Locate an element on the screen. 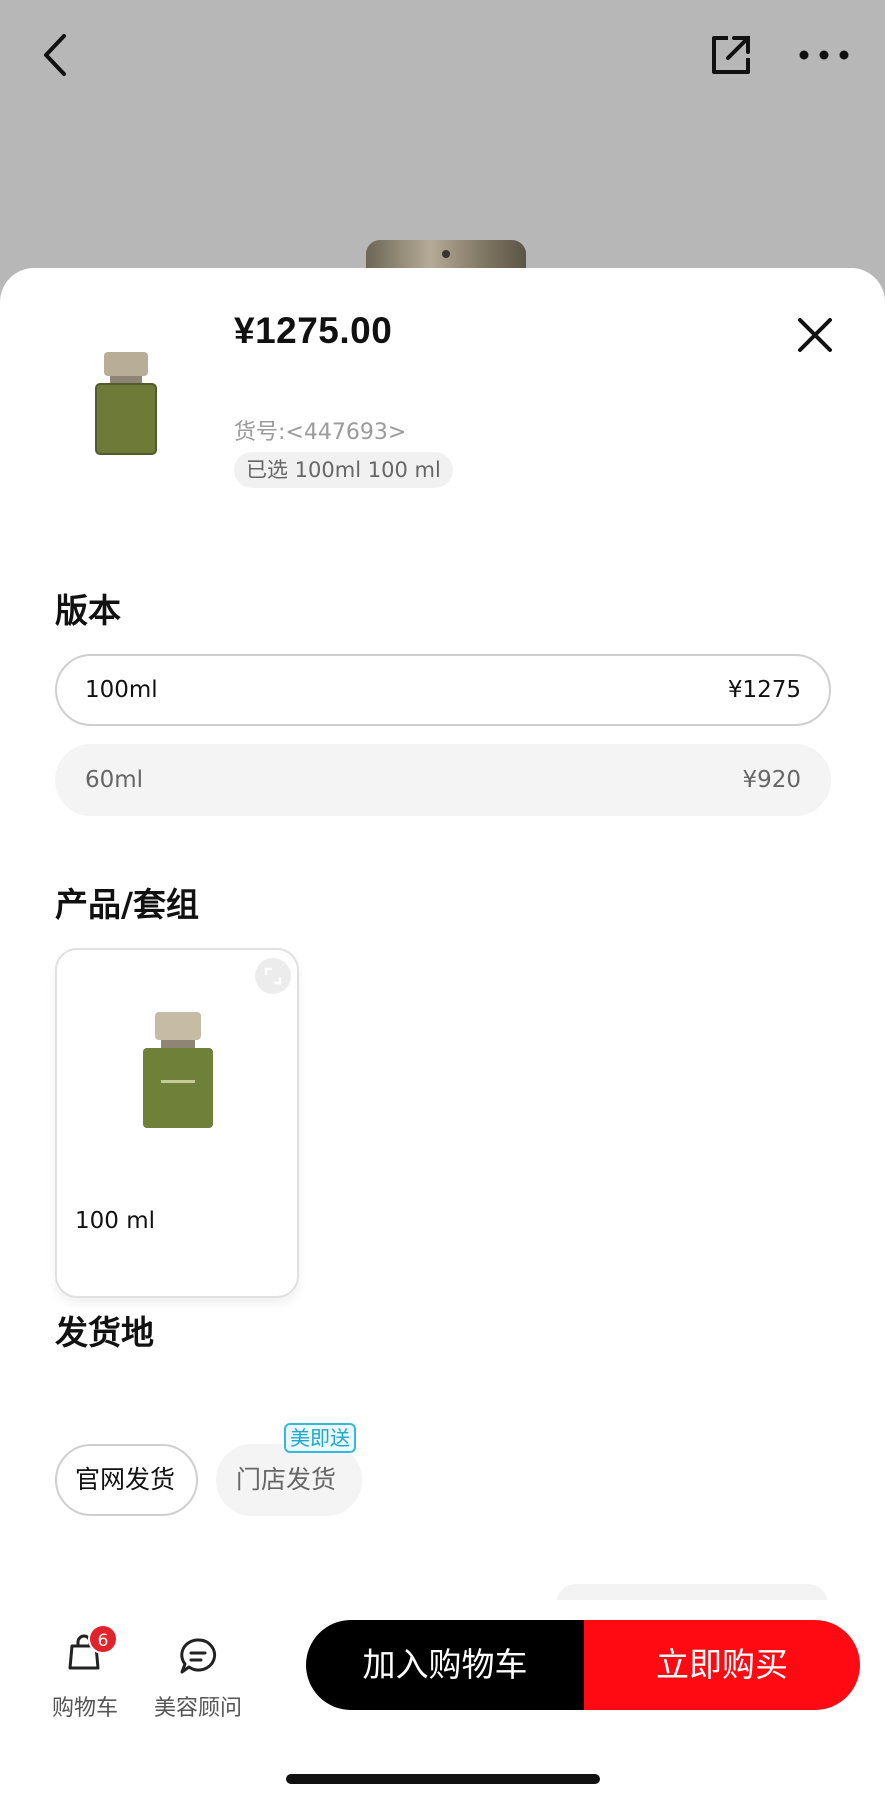 This screenshot has height=1805, width=885. share-button is located at coordinates (731, 55).